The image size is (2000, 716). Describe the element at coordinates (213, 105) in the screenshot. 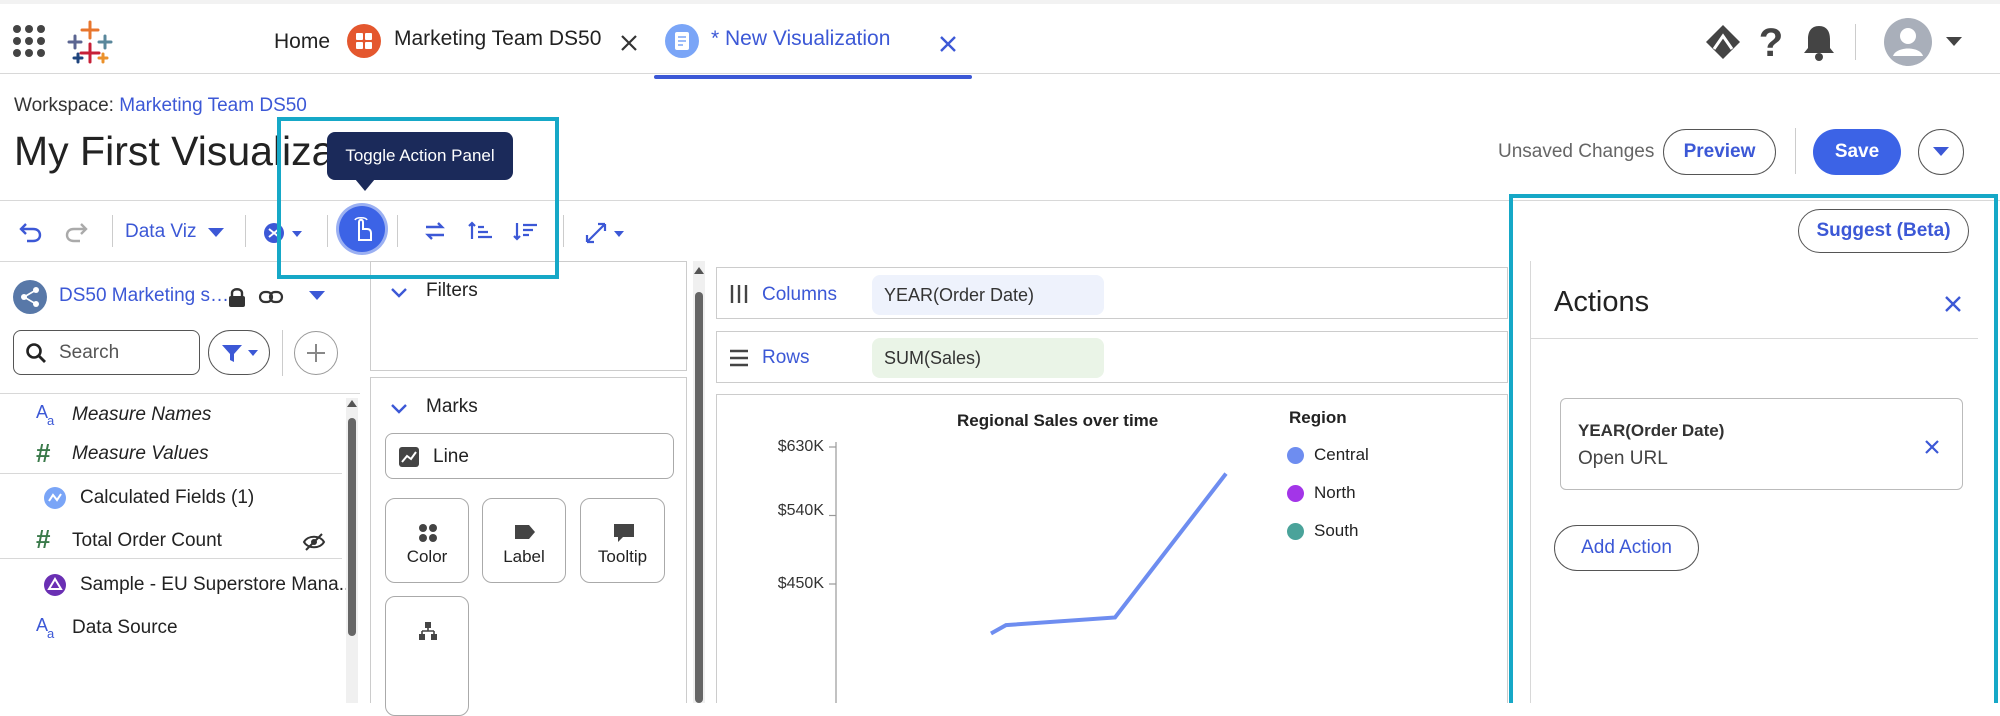

I see `workspace-link: Marketing Team DS50` at that location.